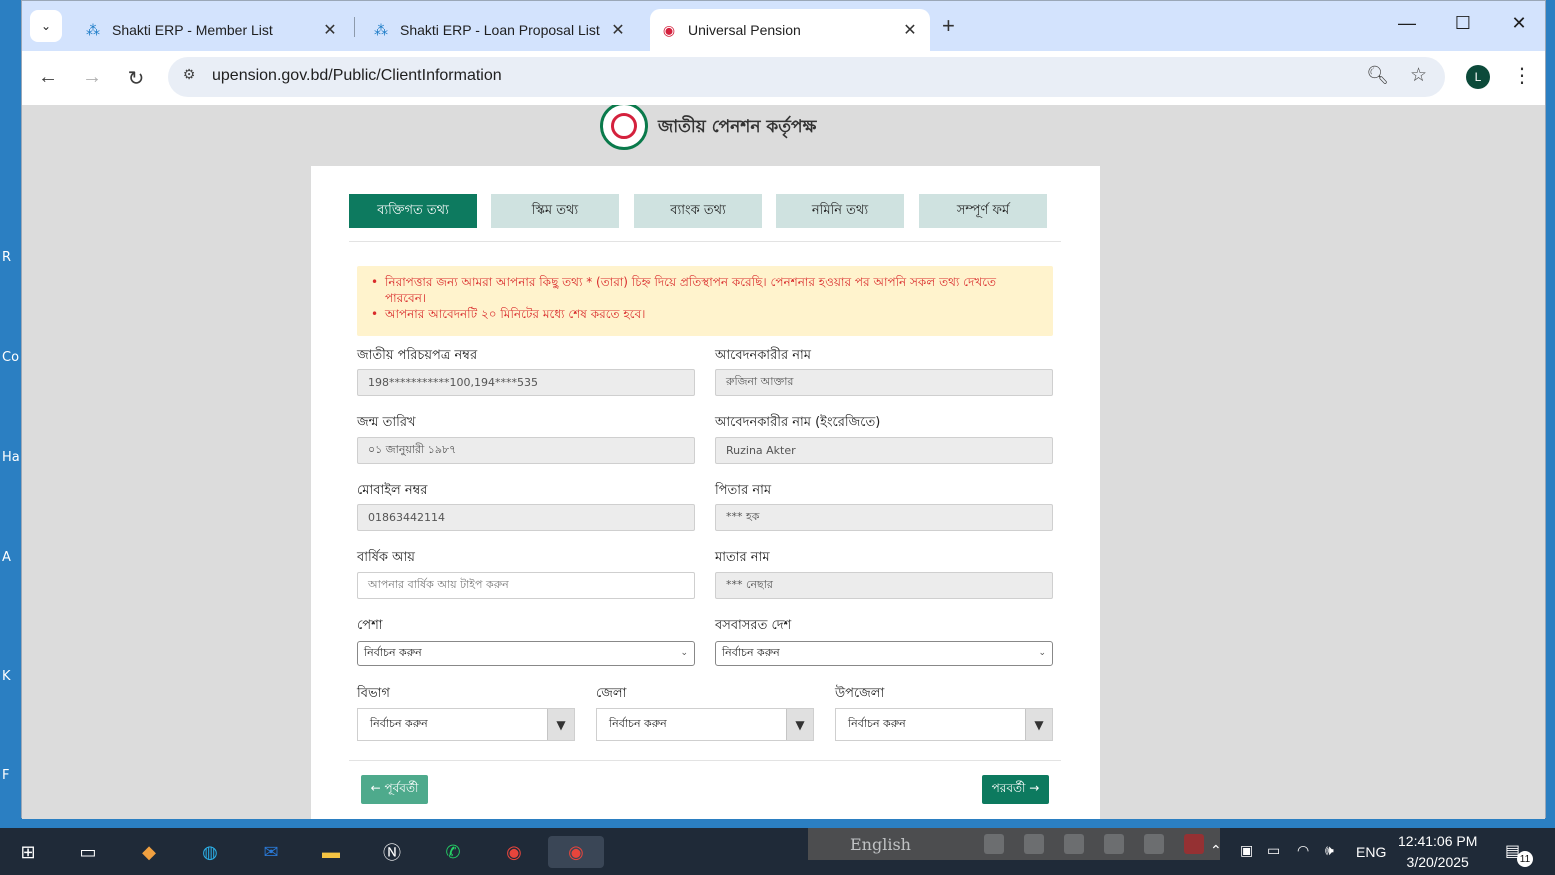  Describe the element at coordinates (860, 693) in the screenshot. I see `upazila-label: উপজেলা` at that location.